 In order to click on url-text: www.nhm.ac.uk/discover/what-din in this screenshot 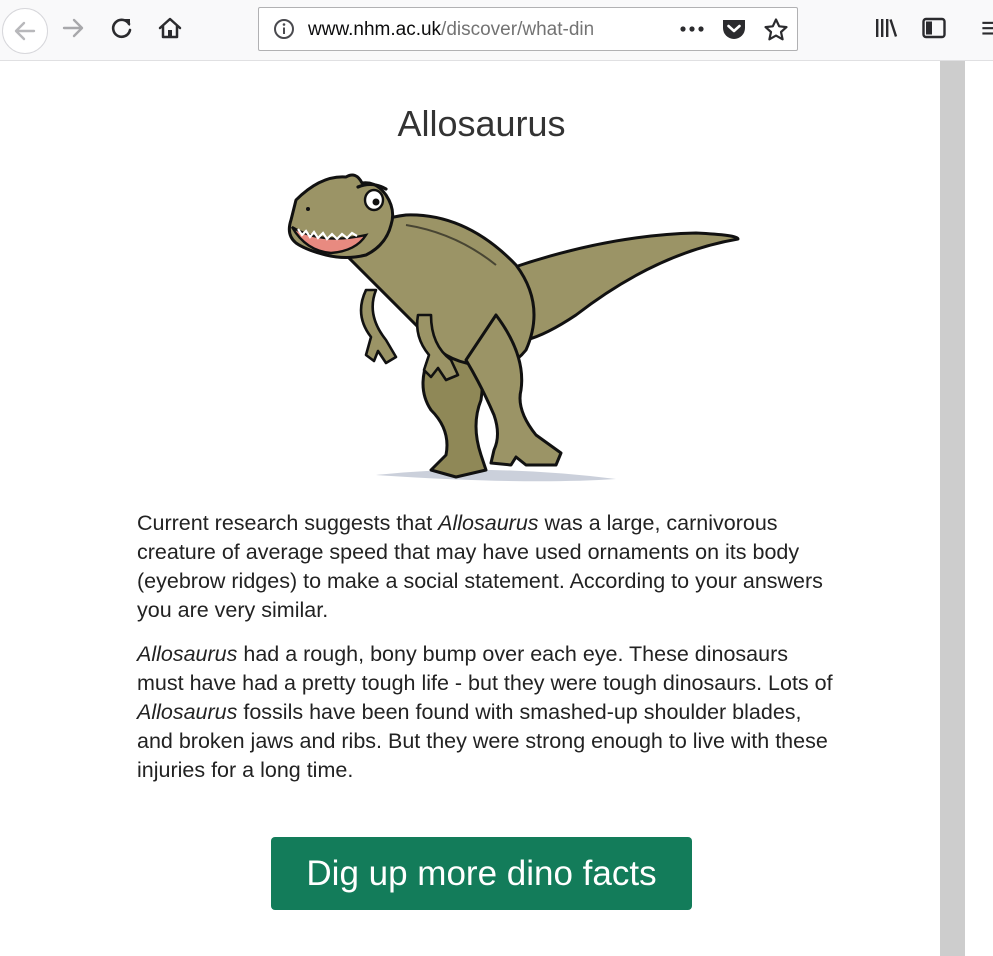, I will do `click(466, 29)`.